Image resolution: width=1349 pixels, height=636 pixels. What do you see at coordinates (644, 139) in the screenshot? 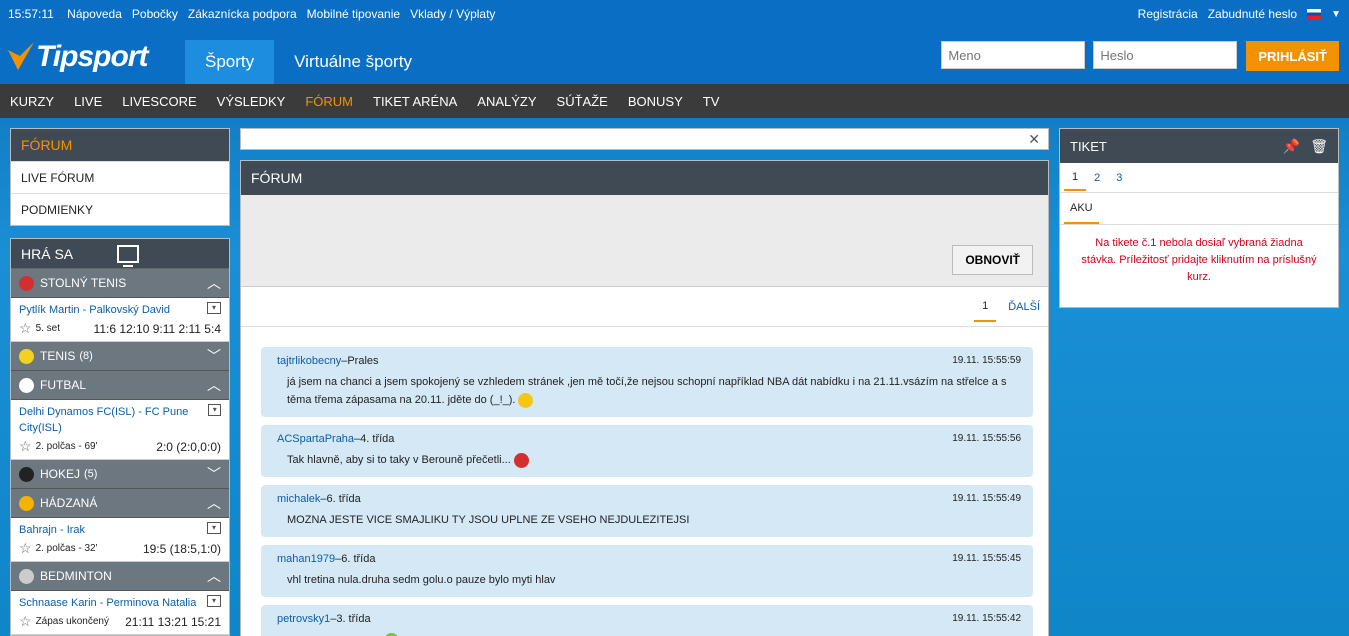
I see `search-bar: ✕` at bounding box center [644, 139].